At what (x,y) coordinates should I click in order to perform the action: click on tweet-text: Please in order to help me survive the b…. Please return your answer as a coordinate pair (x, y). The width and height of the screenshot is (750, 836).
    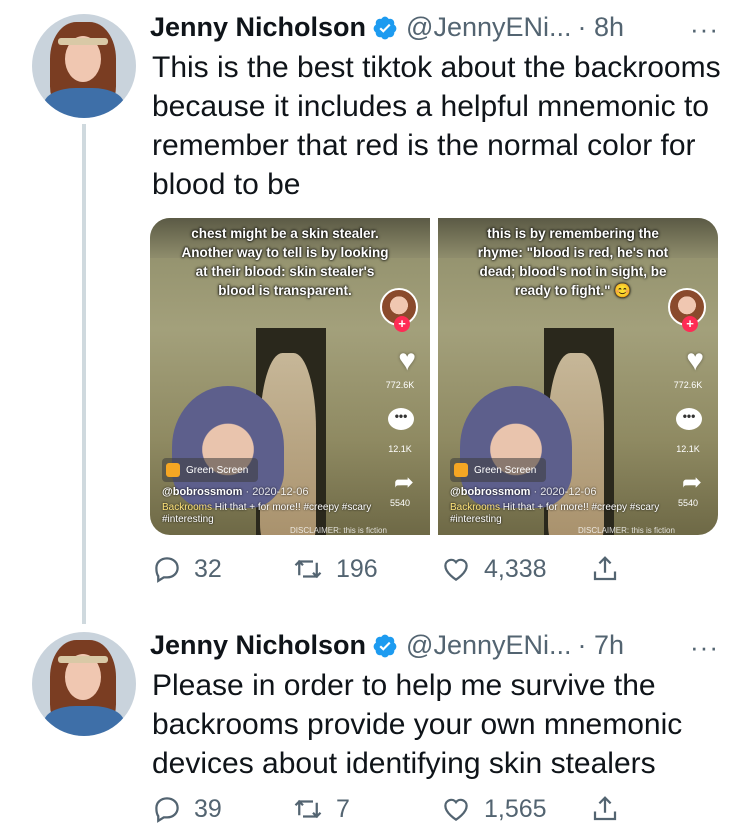
    Looking at the image, I should click on (417, 724).